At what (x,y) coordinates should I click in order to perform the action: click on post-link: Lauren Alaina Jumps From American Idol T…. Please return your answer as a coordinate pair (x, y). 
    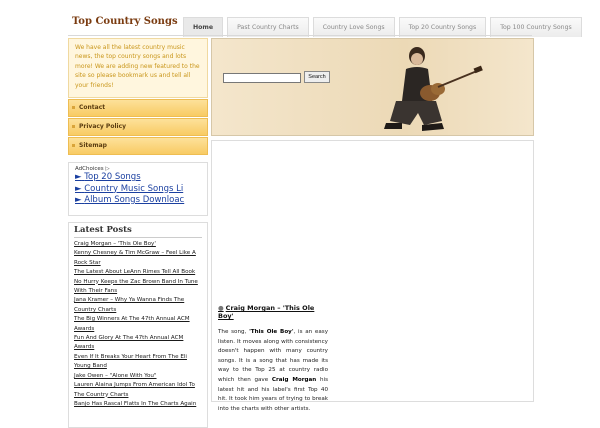
    Looking at the image, I should click on (138, 390).